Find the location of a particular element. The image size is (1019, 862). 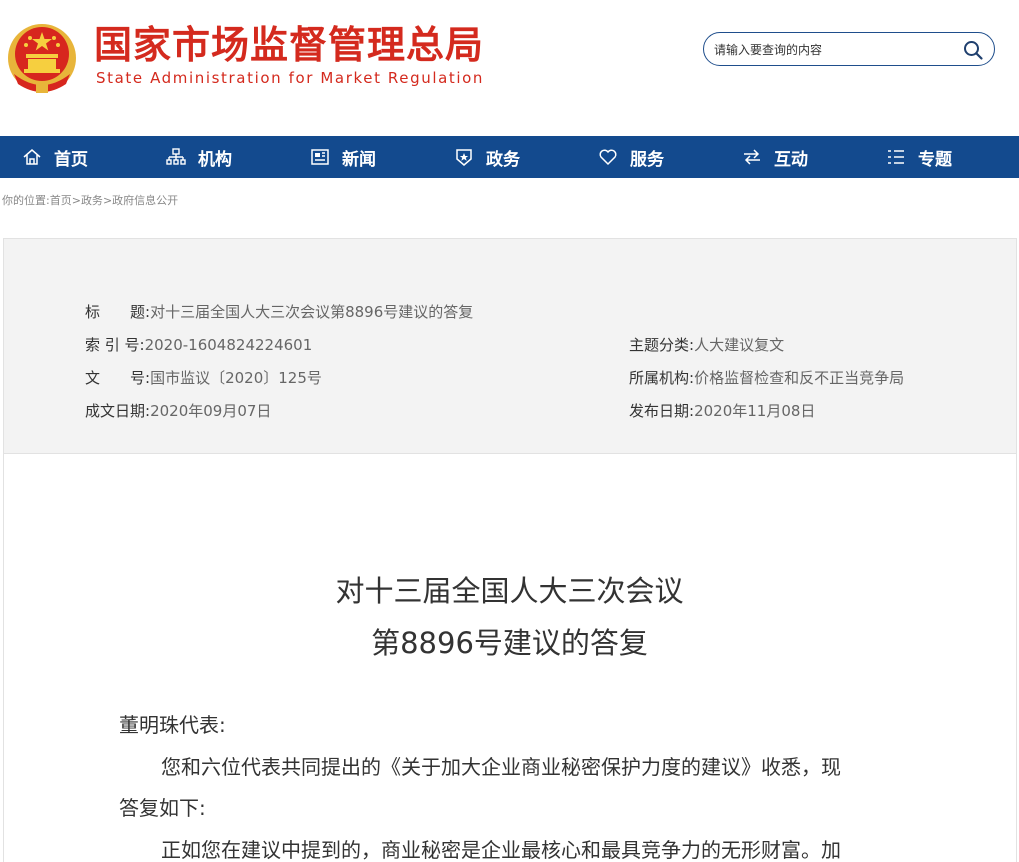

meta-created-date: 成文日期:2020年09月07日 is located at coordinates (178, 411).